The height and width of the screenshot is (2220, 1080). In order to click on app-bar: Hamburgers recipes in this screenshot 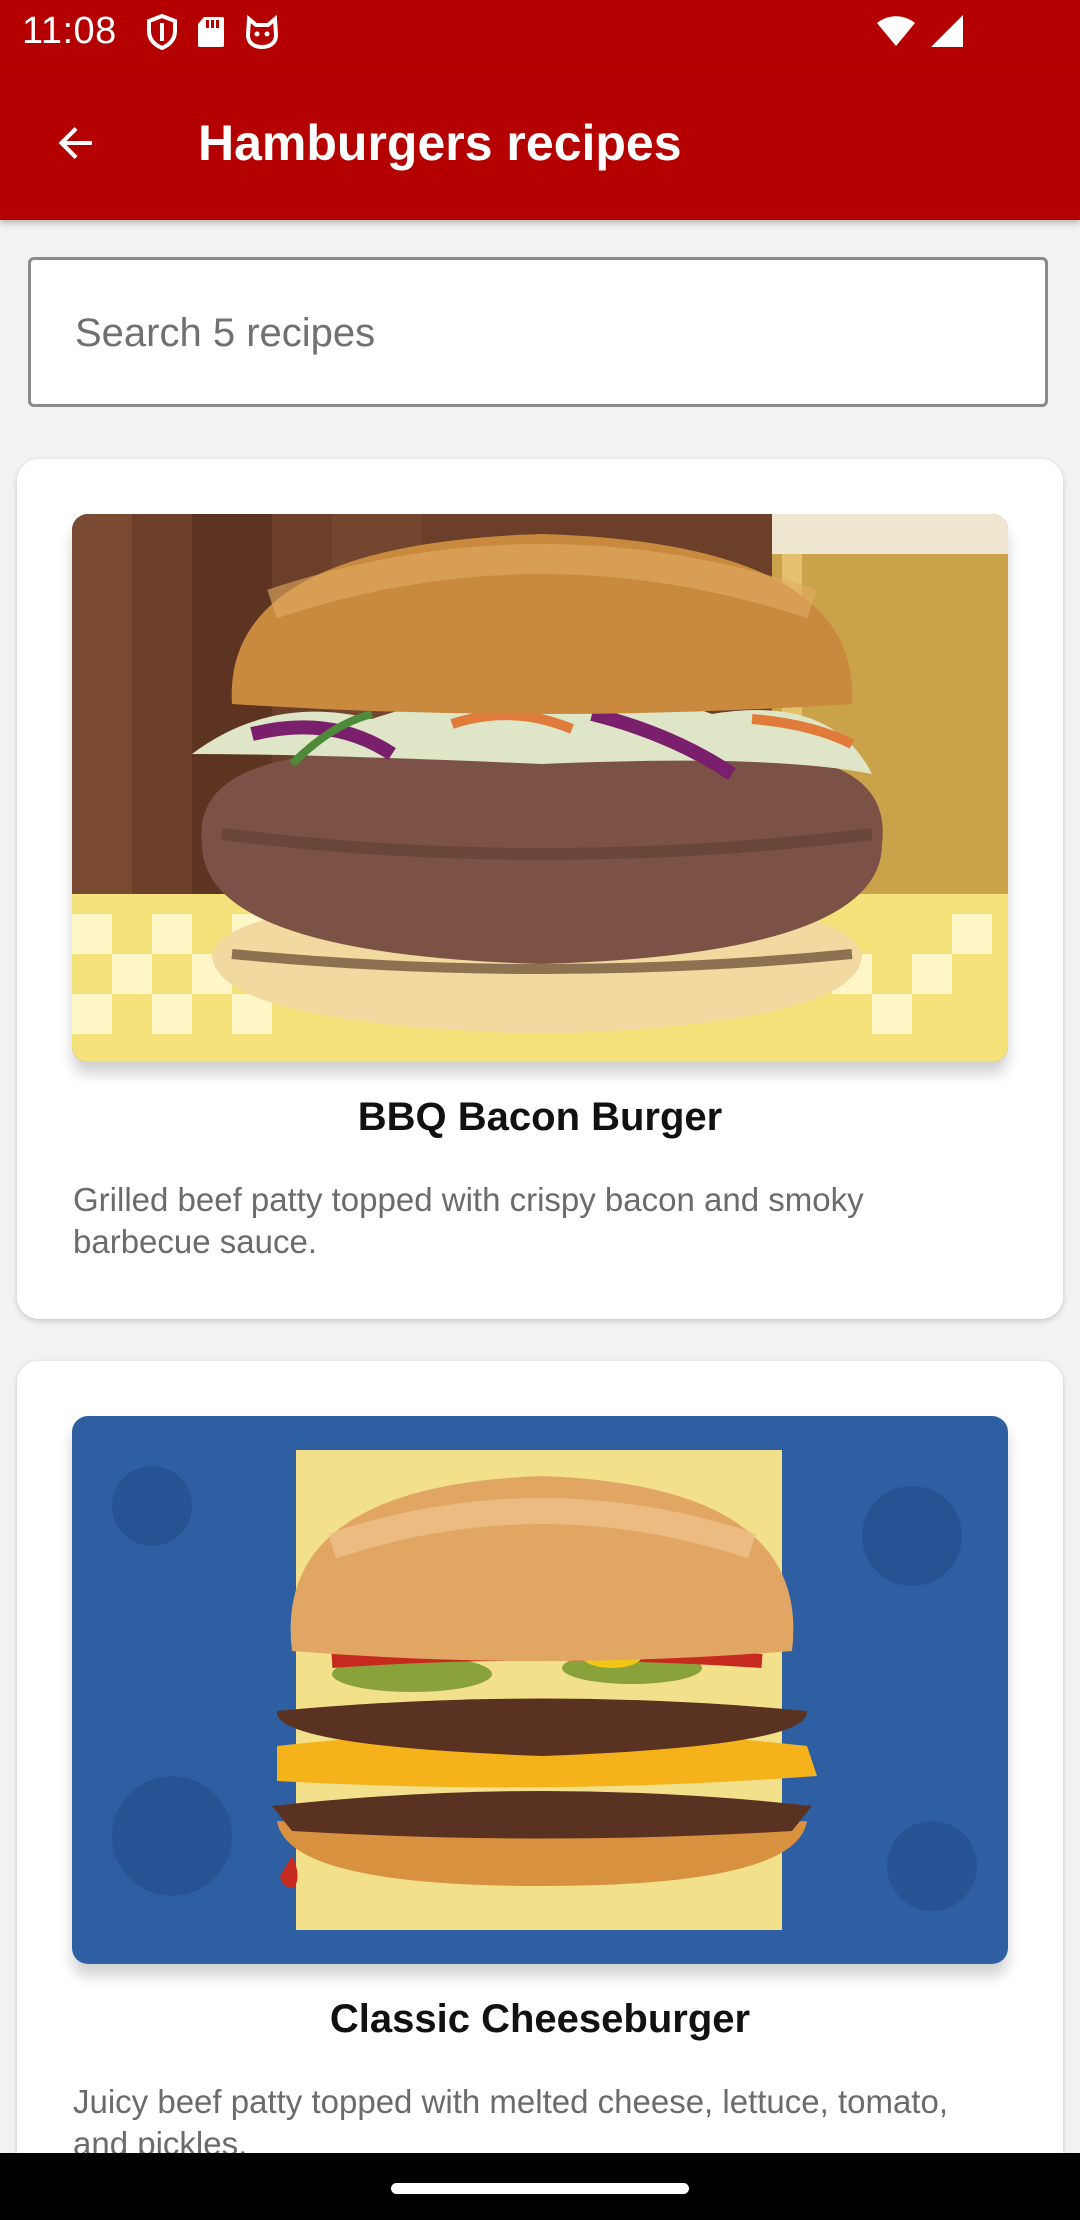, I will do `click(540, 143)`.